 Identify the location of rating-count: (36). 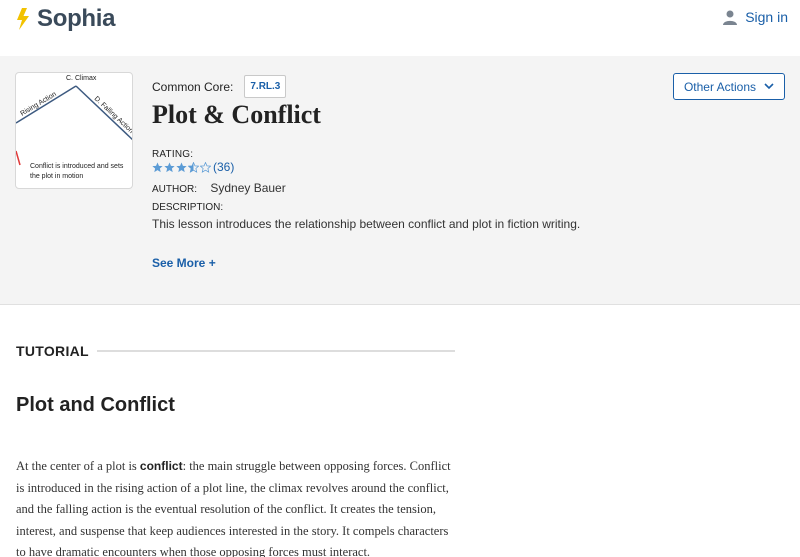
(223, 167).